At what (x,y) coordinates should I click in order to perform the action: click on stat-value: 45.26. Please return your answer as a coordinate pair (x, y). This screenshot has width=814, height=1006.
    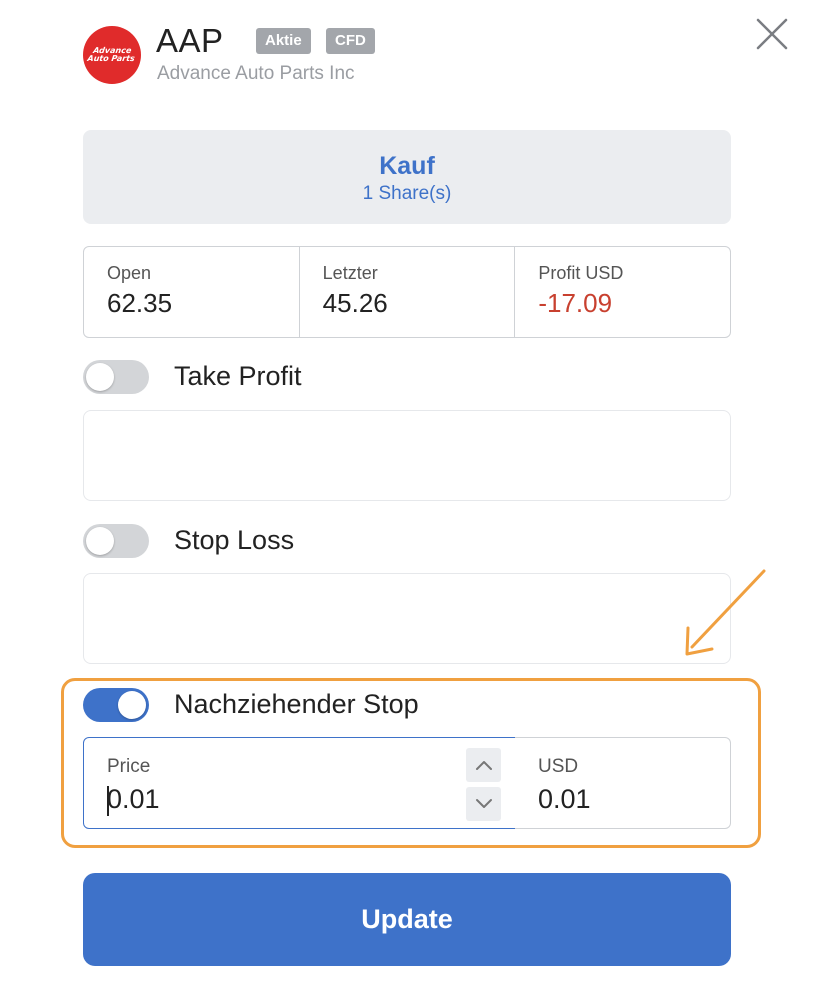
    Looking at the image, I should click on (355, 303).